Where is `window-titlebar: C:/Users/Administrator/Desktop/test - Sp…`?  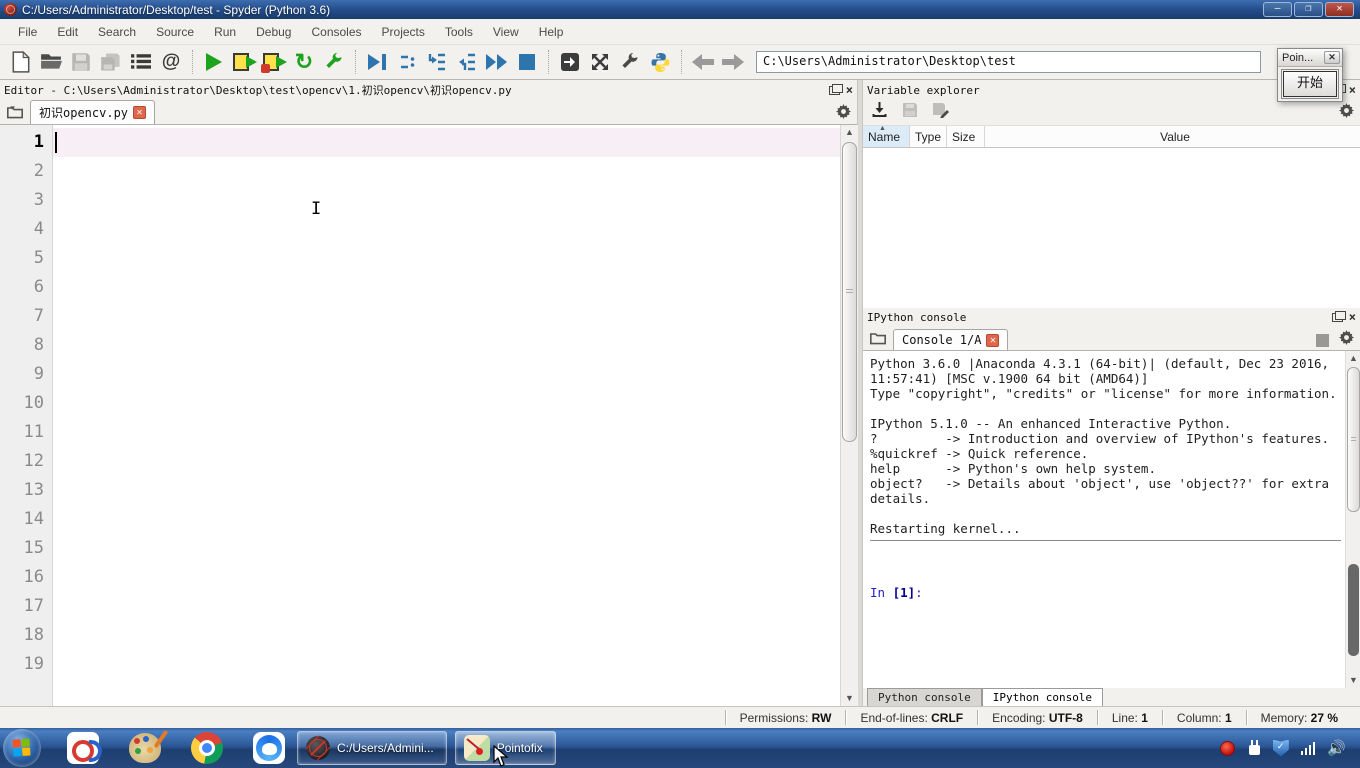 window-titlebar: C:/Users/Administrator/Desktop/test - Sp… is located at coordinates (680, 9).